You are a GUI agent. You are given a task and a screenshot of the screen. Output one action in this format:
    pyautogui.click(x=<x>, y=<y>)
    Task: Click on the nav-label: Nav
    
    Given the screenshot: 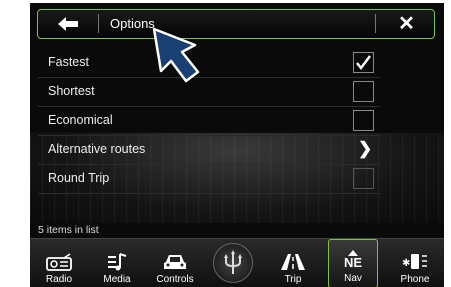 What is the action you would take?
    pyautogui.click(x=353, y=278)
    